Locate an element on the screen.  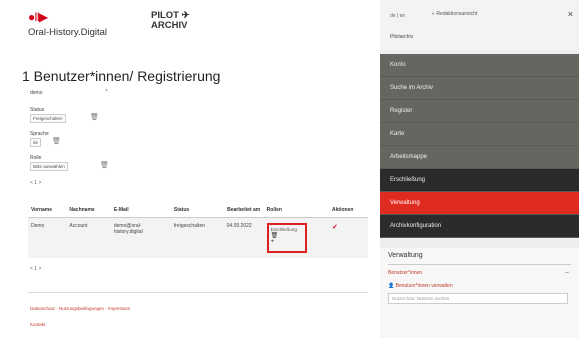
editor-view-toggle: ◐ Redaktionsansicht is located at coordinates (454, 14).